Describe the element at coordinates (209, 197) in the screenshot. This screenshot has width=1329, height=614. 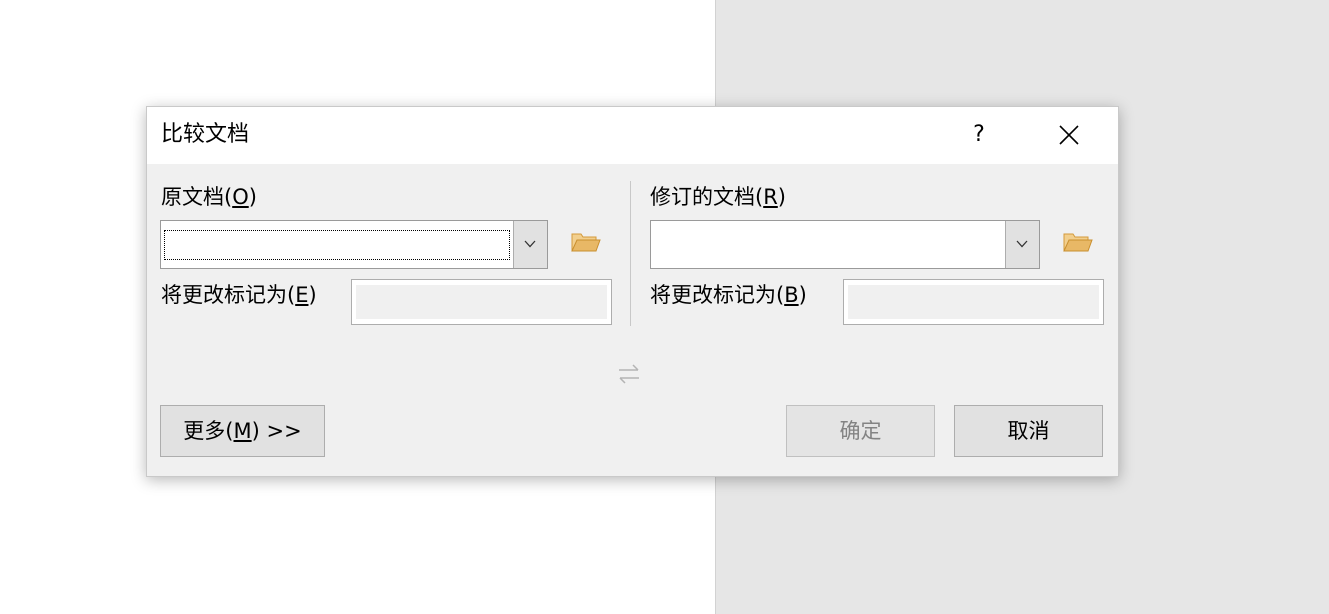
I see `original-document-label: 原文档(O)` at that location.